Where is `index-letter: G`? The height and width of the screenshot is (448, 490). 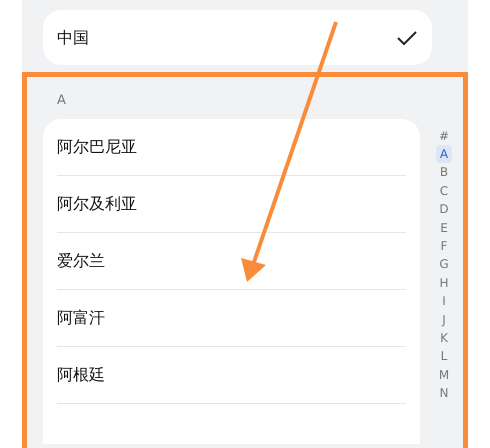
index-letter: G is located at coordinates (444, 264).